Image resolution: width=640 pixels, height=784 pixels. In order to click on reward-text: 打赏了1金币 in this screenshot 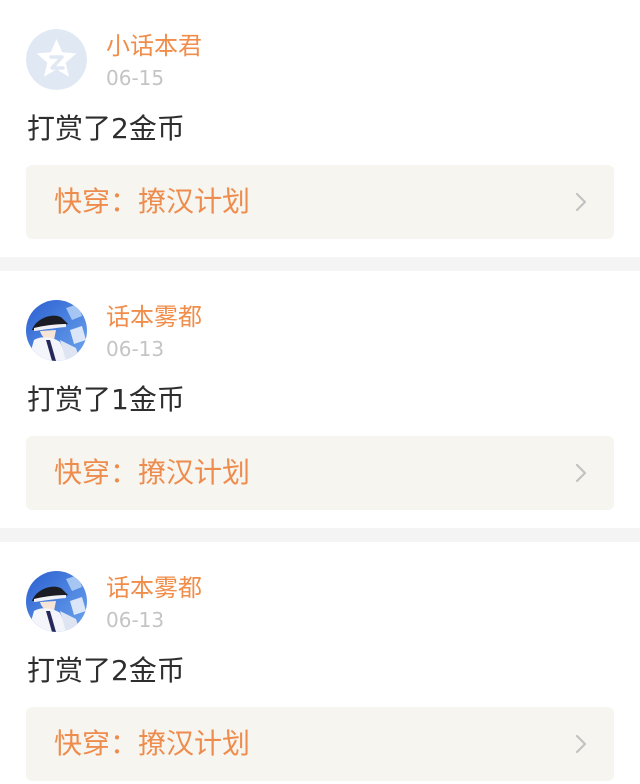, I will do `click(106, 399)`.